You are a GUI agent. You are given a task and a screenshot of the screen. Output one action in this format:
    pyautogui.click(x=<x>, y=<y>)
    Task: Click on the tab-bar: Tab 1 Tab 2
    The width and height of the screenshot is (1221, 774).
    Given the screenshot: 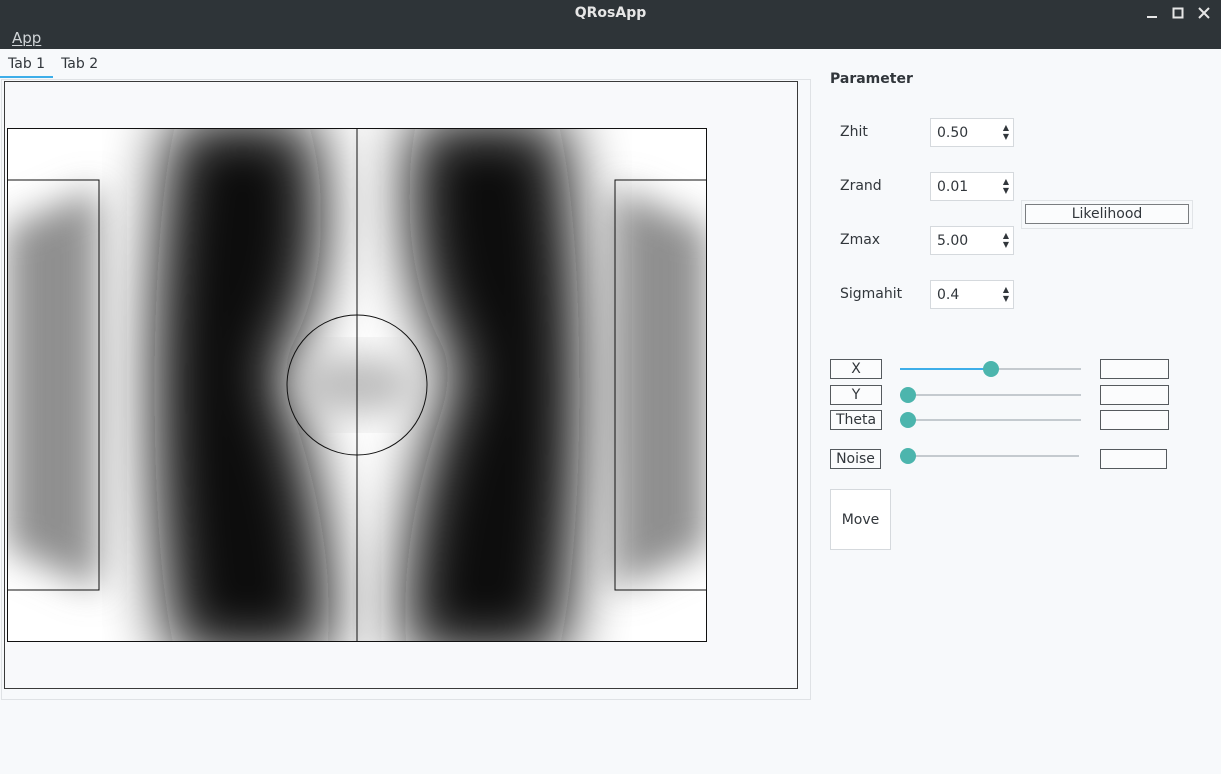 What is the action you would take?
    pyautogui.click(x=53, y=65)
    